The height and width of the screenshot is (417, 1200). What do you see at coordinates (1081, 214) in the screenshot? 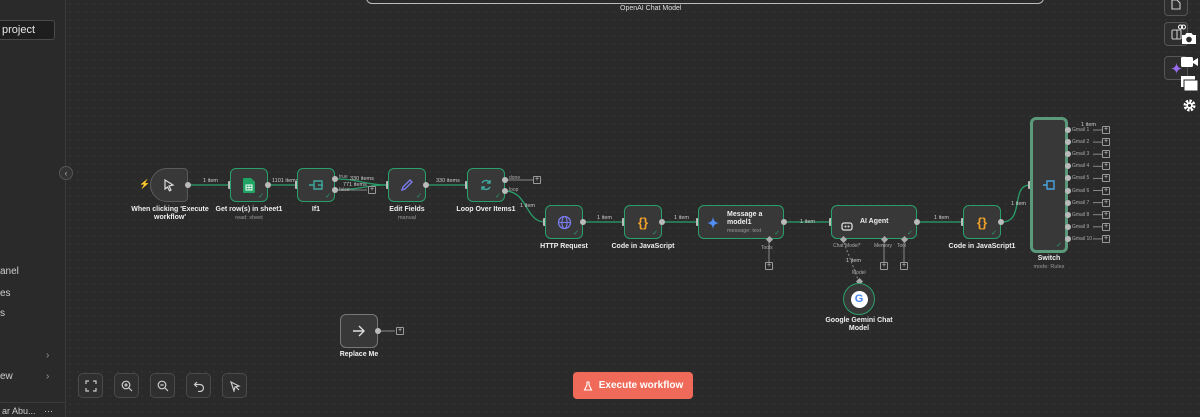
I see `switch-output-label: Gmail 8` at bounding box center [1081, 214].